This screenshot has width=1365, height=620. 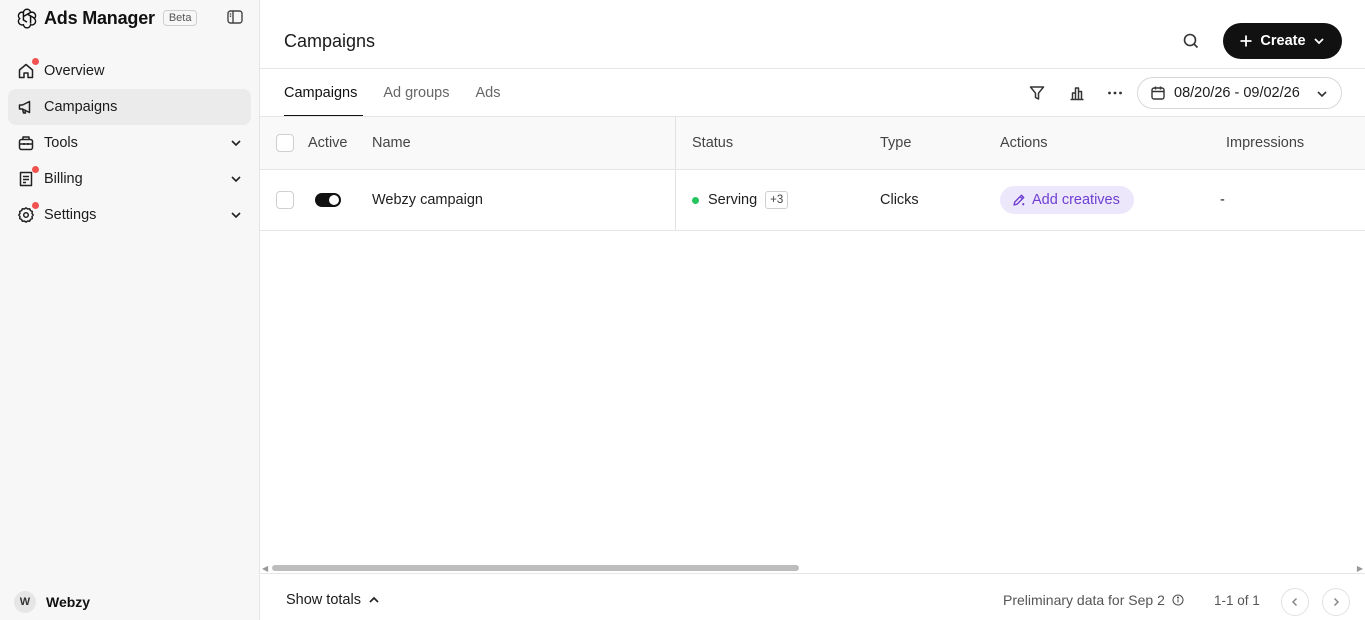 What do you see at coordinates (487, 93) in the screenshot?
I see `tab-ads: Ads` at bounding box center [487, 93].